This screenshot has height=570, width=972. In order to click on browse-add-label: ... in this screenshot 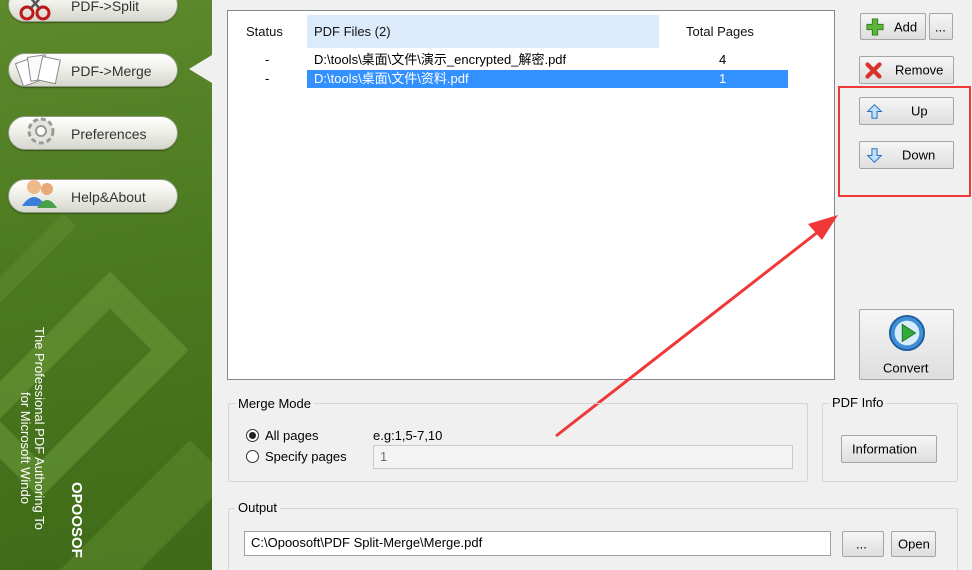, I will do `click(940, 26)`.